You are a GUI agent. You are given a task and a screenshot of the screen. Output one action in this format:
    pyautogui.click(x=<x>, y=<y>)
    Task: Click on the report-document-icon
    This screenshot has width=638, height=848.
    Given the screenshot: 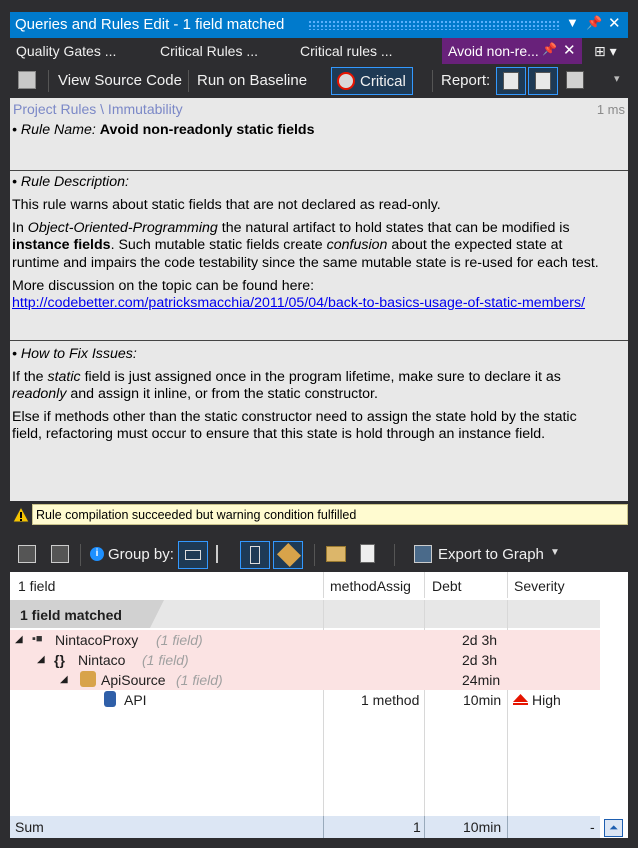 What is the action you would take?
    pyautogui.click(x=511, y=81)
    